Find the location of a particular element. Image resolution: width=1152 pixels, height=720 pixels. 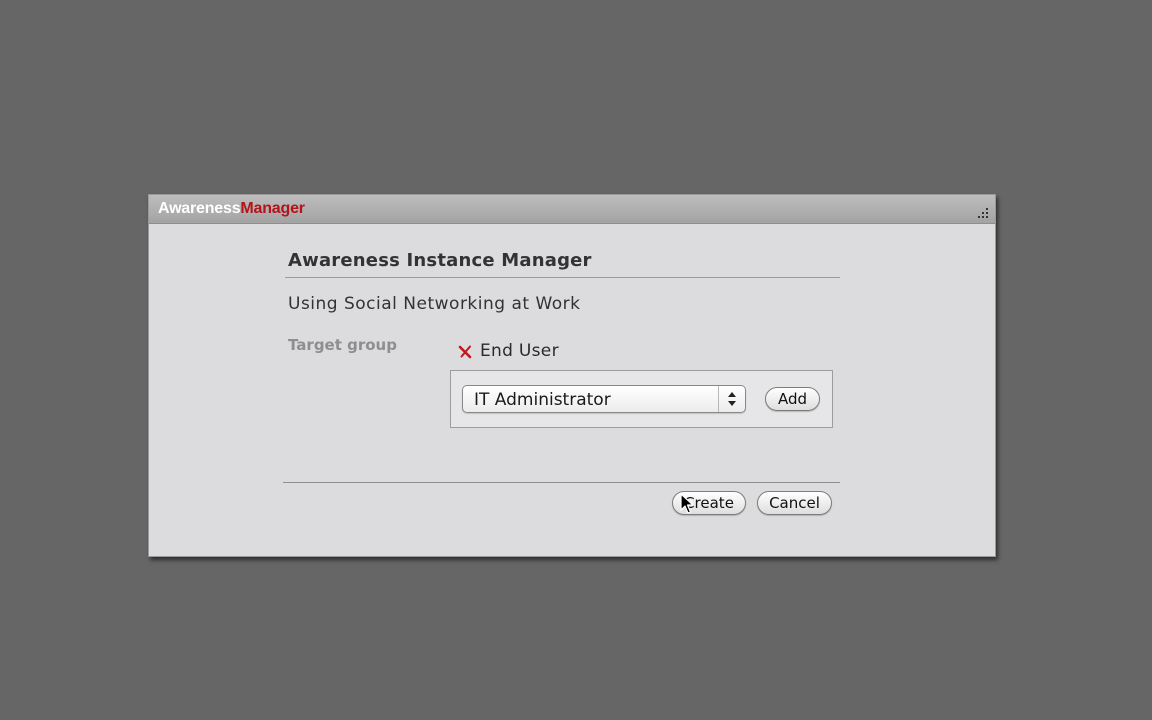

group-select-value: IT Administrator is located at coordinates (542, 400).